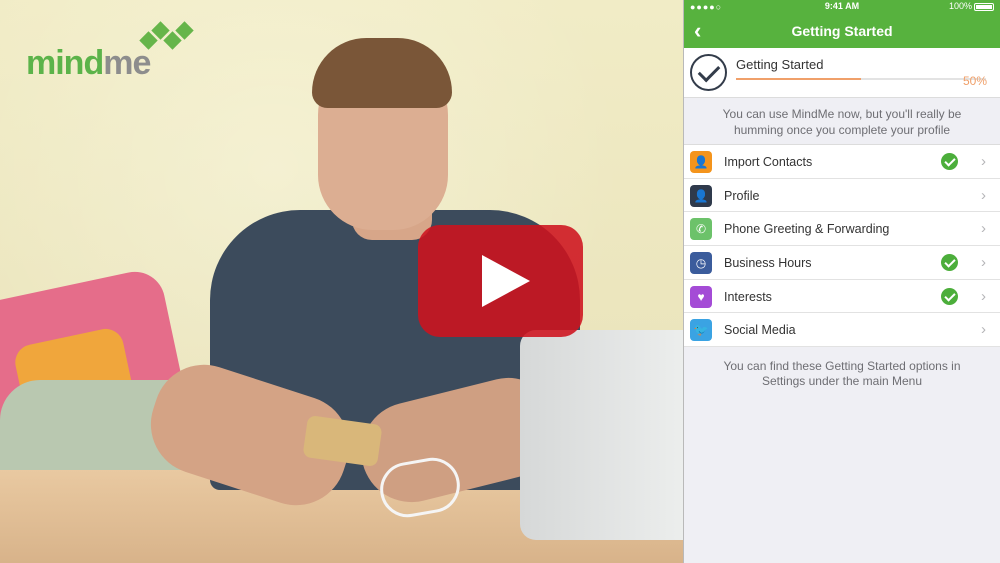 This screenshot has height=563, width=1000. I want to click on menu-item-label: Profile, so click(742, 195).